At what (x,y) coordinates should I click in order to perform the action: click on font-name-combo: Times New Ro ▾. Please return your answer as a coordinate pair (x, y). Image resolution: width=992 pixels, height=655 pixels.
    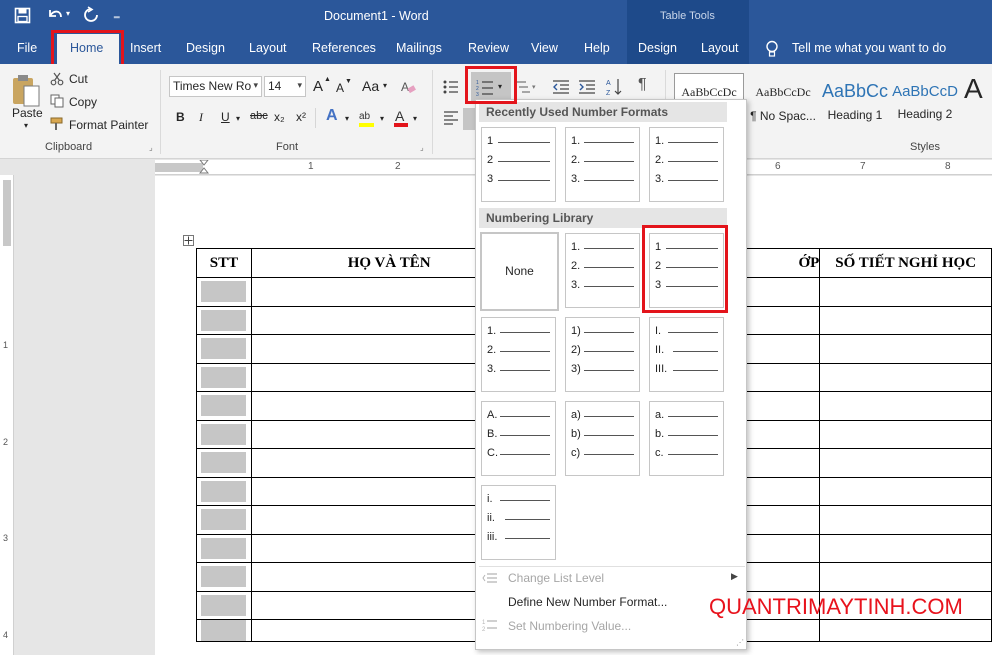
    Looking at the image, I should click on (215, 86).